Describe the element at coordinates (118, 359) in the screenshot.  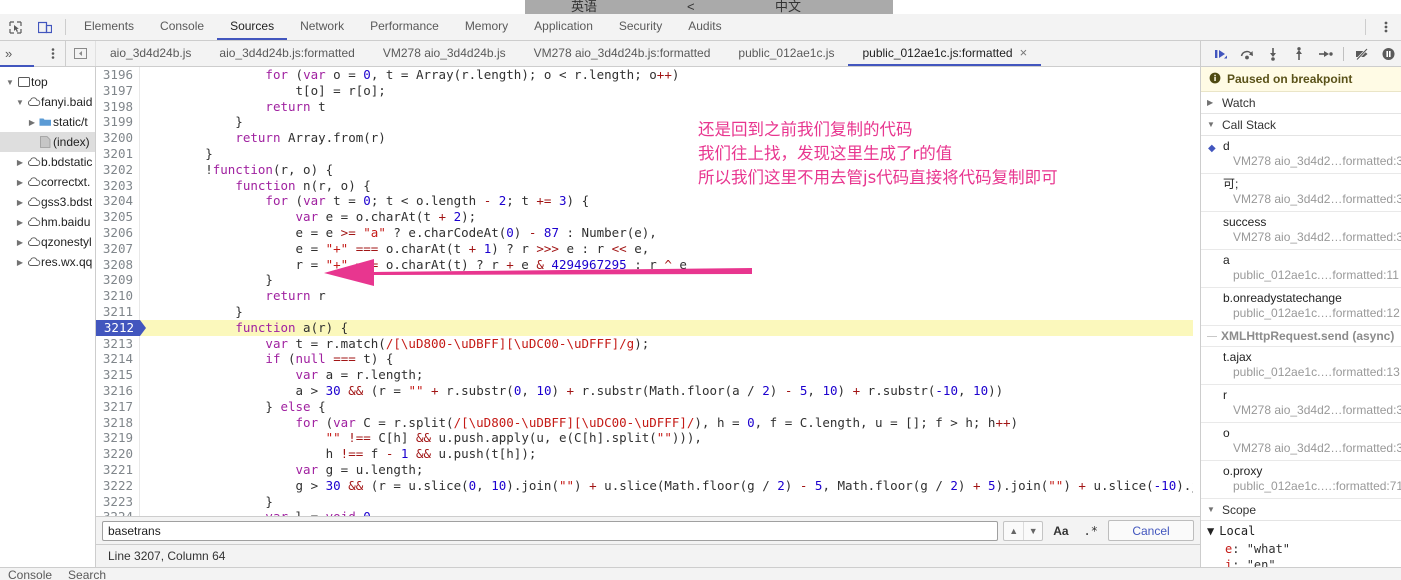
I see `line-number: 3214` at that location.